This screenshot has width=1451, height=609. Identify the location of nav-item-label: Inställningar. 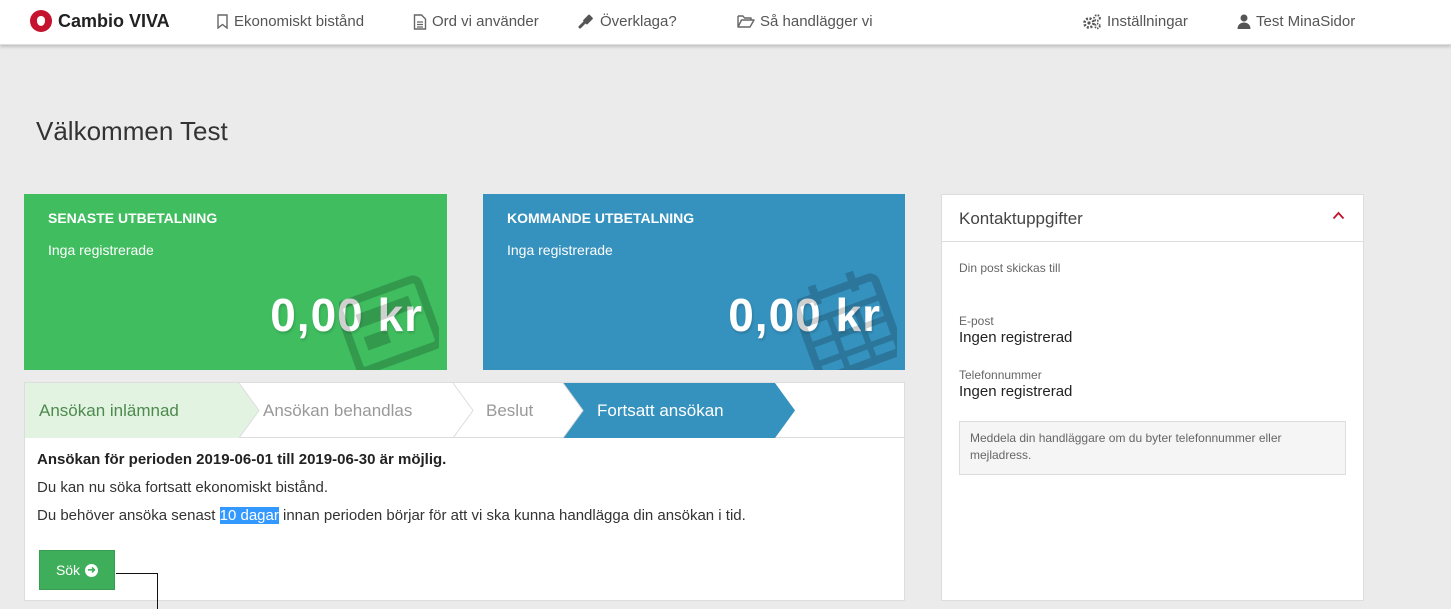
(1147, 21).